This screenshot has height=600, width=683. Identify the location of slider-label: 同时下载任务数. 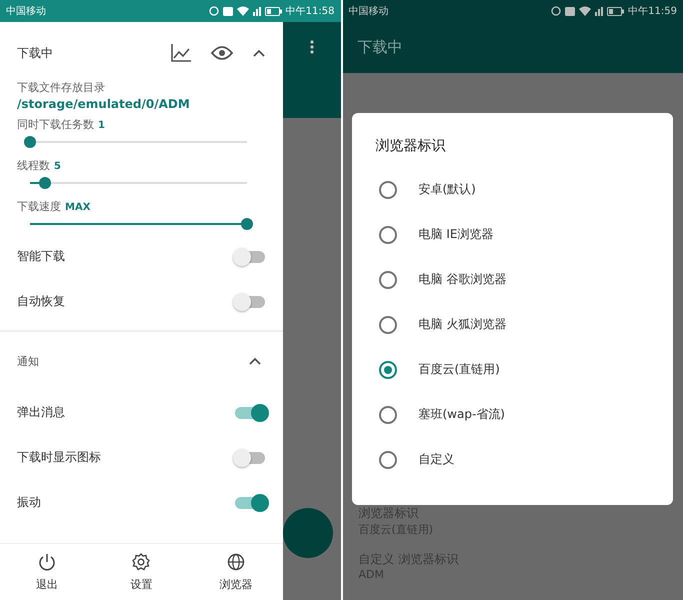
(55, 124).